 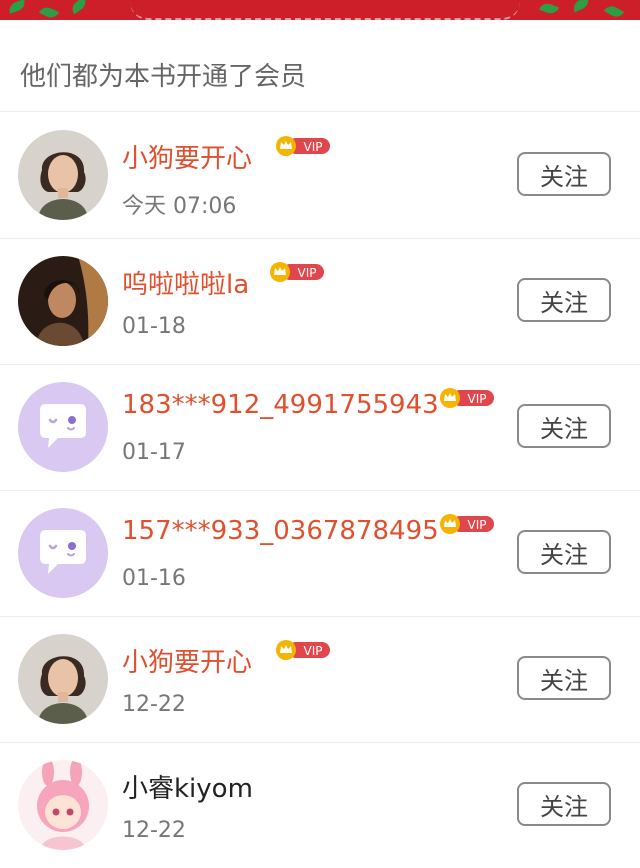 I want to click on banner-decoration, so click(x=325, y=11).